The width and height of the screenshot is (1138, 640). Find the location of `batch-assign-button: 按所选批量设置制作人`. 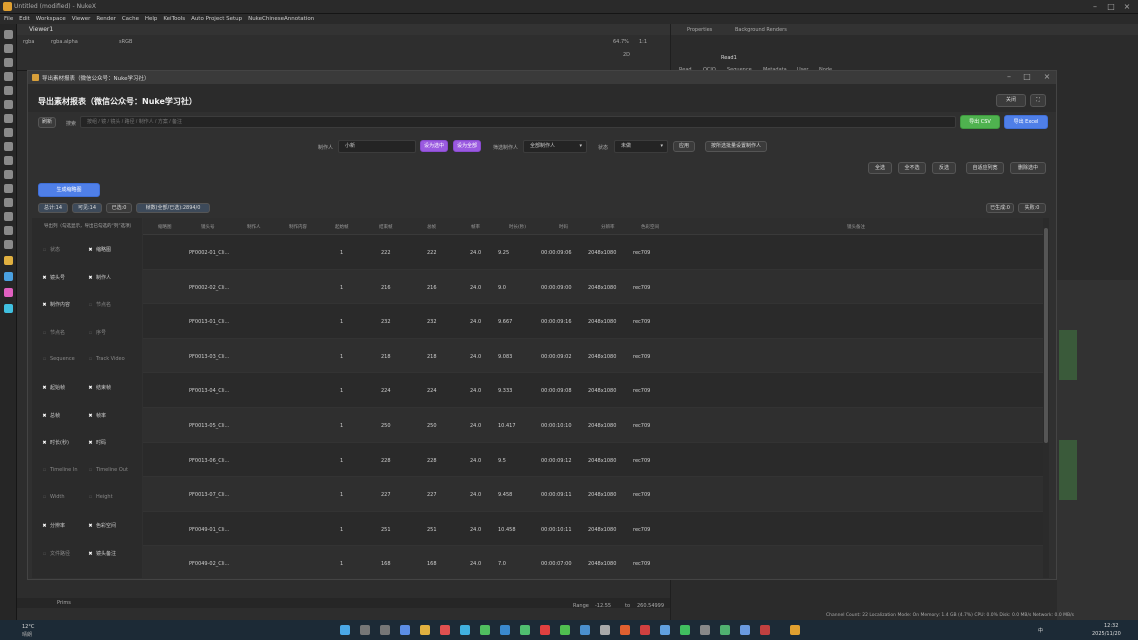

batch-assign-button: 按所选批量设置制作人 is located at coordinates (736, 146).